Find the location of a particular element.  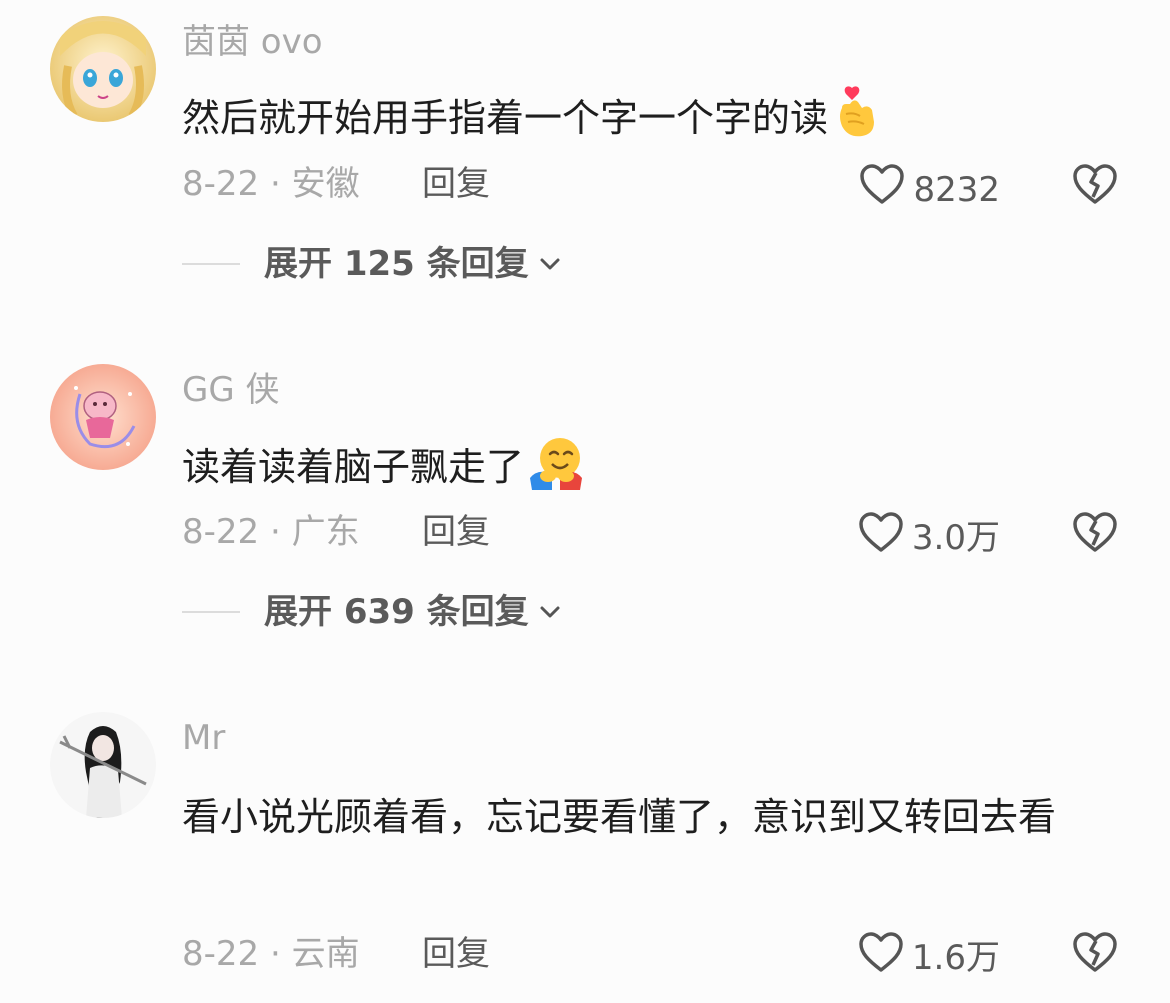

like-count: 1.6万 is located at coordinates (955, 957).